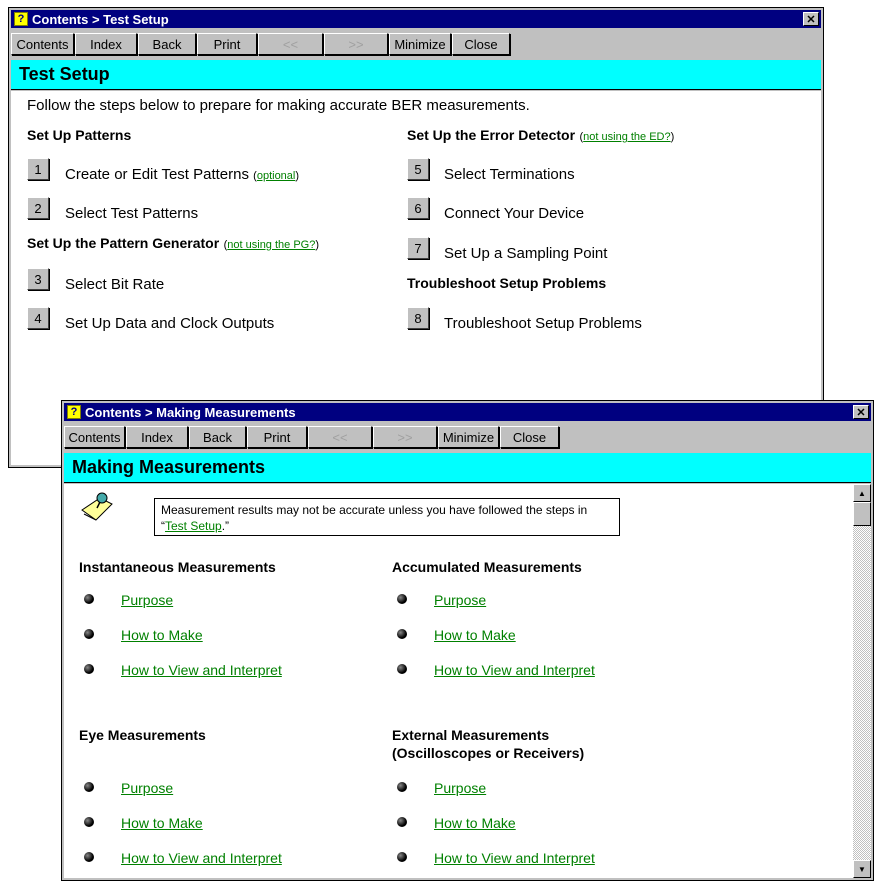 This screenshot has width=874, height=881. What do you see at coordinates (862, 514) in the screenshot?
I see `scroll-thumb` at bounding box center [862, 514].